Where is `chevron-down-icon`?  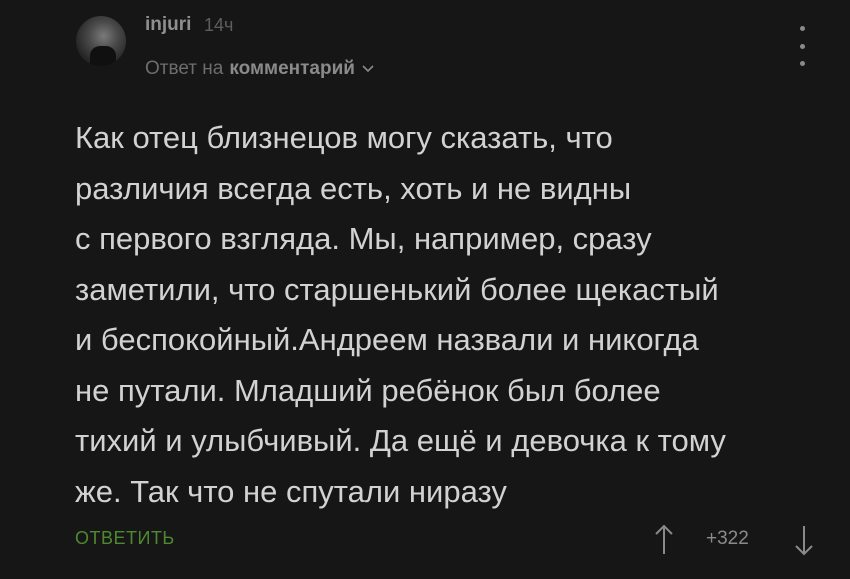
chevron-down-icon is located at coordinates (368, 69).